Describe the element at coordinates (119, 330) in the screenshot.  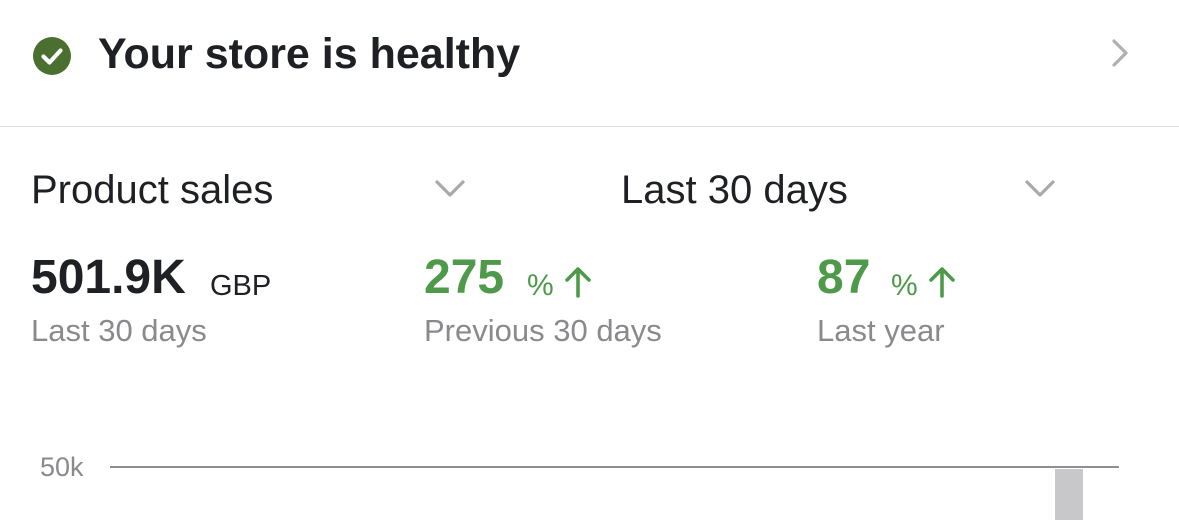
I see `primary-caption: Last 30 days` at that location.